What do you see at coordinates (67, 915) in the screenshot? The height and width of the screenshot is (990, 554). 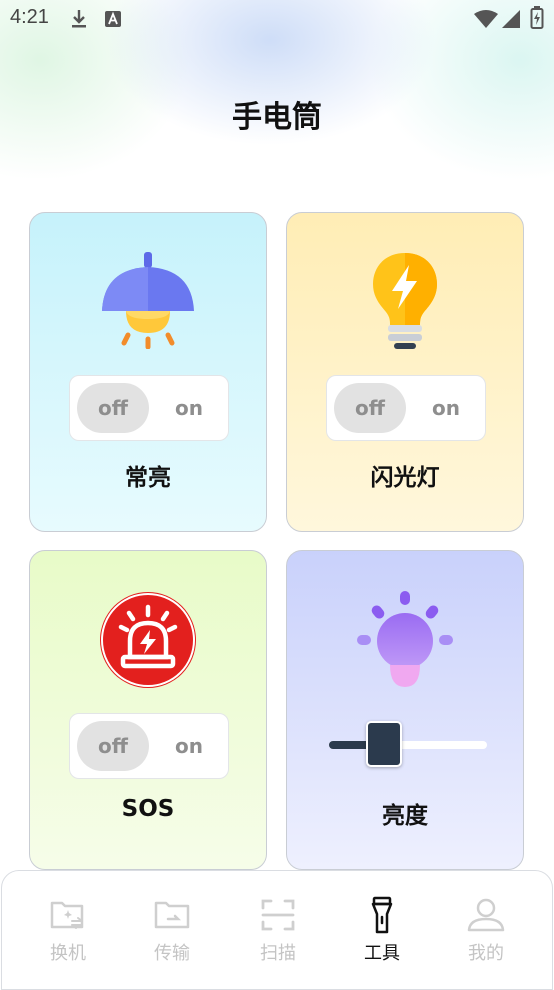 I see `phone-switch-icon` at bounding box center [67, 915].